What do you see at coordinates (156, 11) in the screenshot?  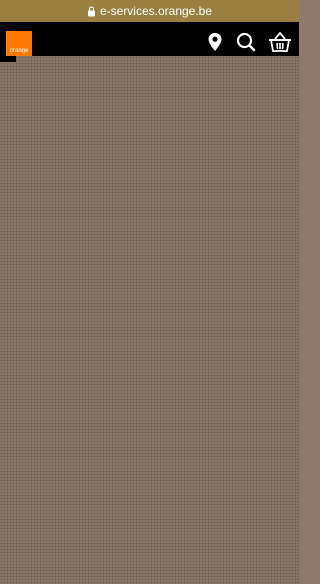 I see `url-text: e-services.orange.be` at bounding box center [156, 11].